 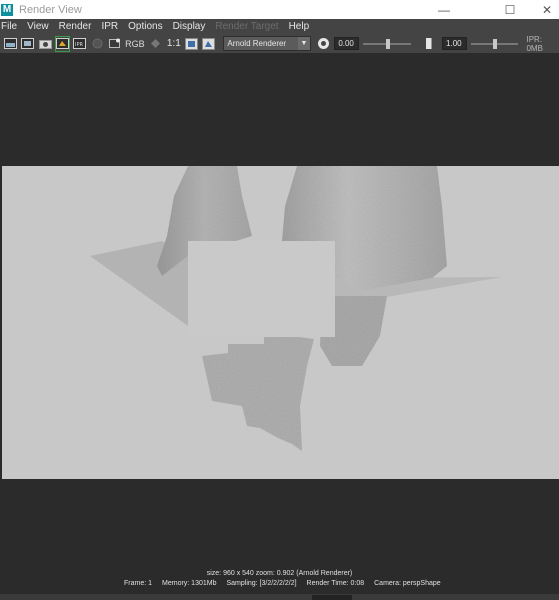 What do you see at coordinates (45, 44) in the screenshot?
I see `snapshot-icon` at bounding box center [45, 44].